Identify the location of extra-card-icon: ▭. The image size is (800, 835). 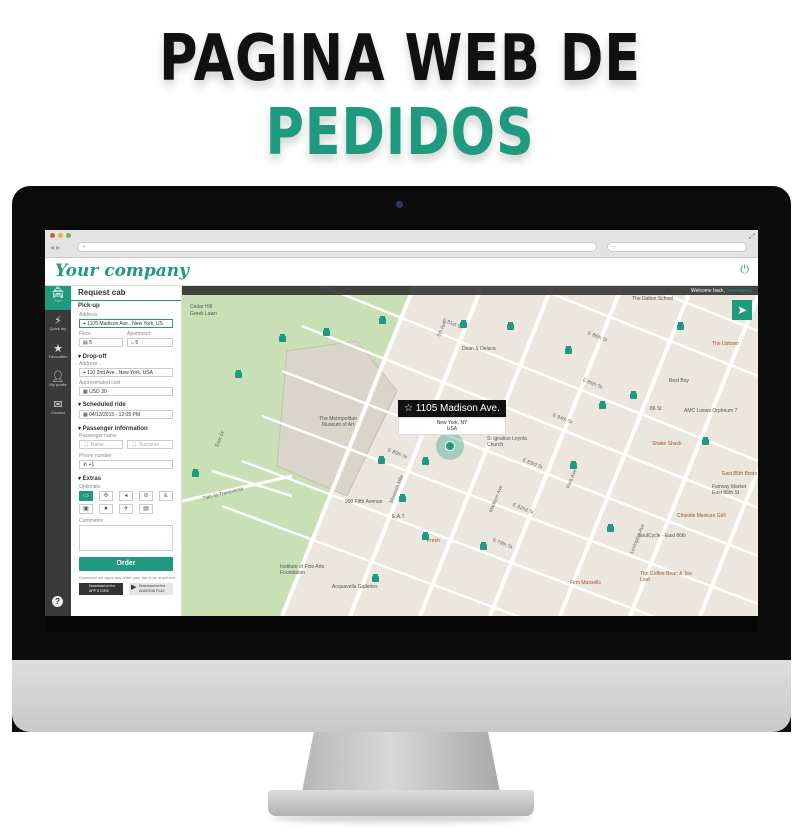
(86, 496).